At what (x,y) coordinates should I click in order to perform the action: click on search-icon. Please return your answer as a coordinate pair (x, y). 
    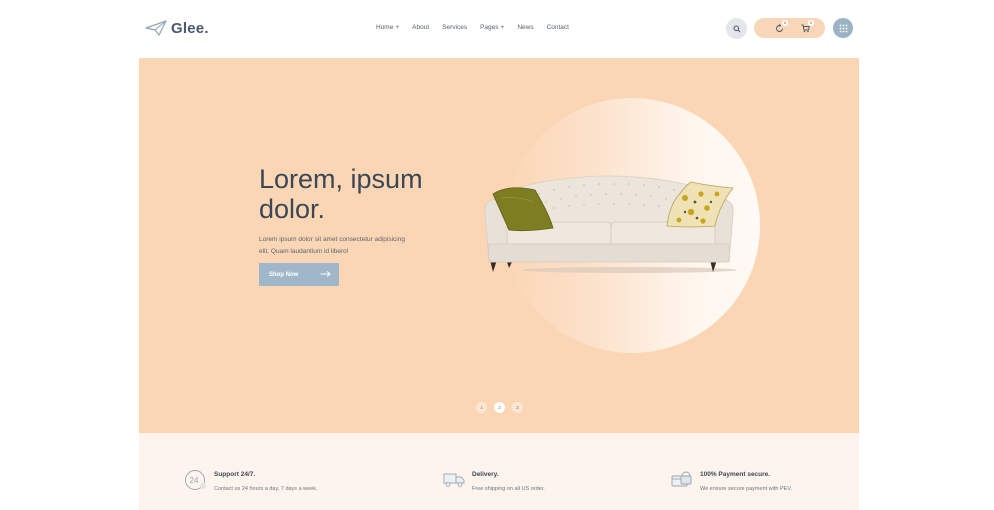
    Looking at the image, I should click on (737, 29).